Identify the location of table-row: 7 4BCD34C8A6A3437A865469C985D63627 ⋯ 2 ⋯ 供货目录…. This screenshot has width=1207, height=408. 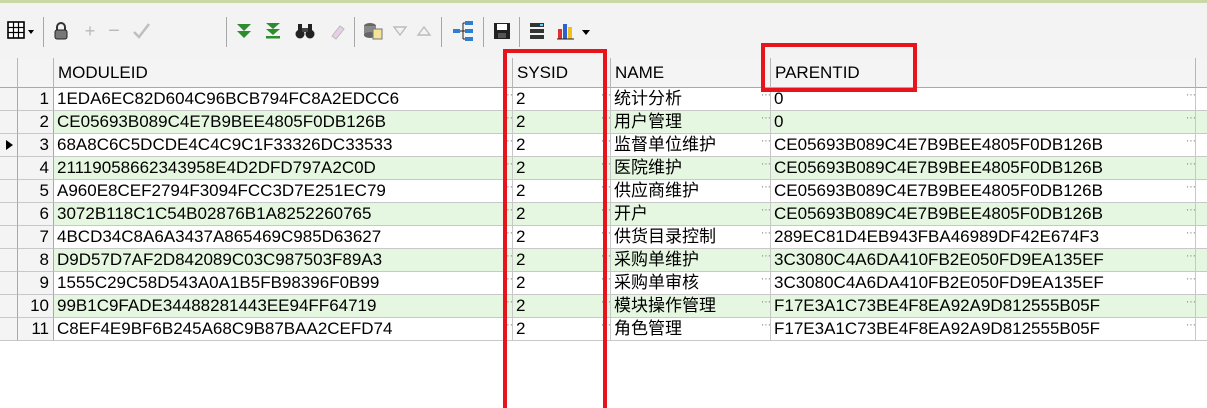
(603, 237).